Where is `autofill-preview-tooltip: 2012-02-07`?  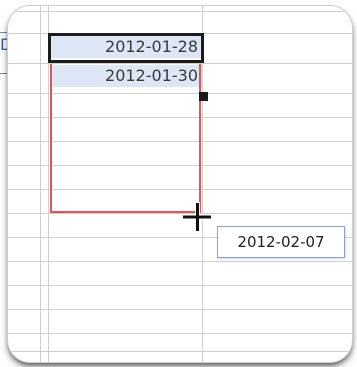
autofill-preview-tooltip: 2012-02-07 is located at coordinates (281, 242).